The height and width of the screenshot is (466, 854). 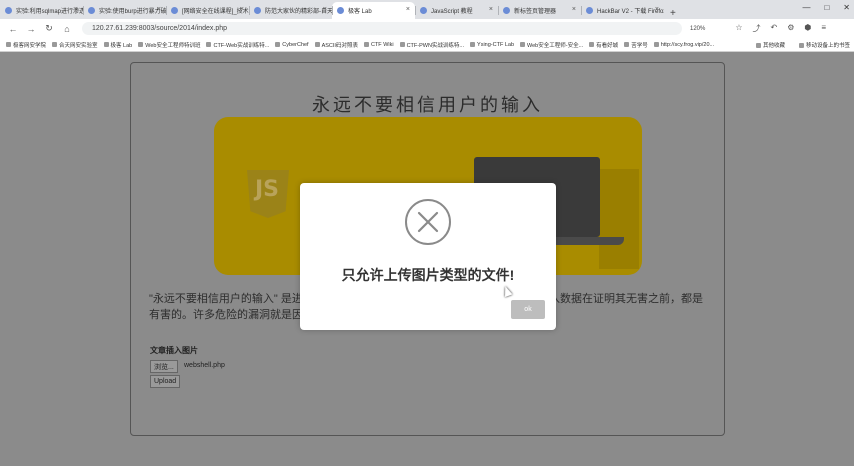 What do you see at coordinates (339, 45) in the screenshot?
I see `bookmark-label: ASCII码对照表` at bounding box center [339, 45].